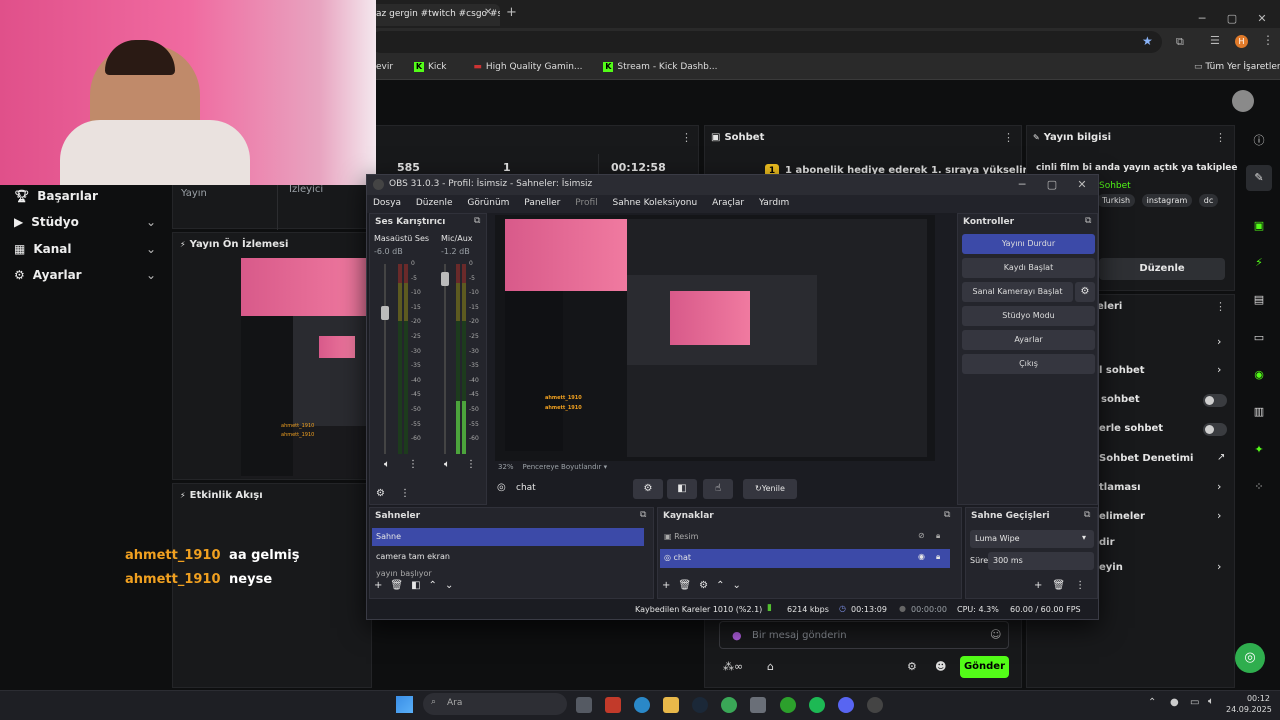 This screenshot has width=1280, height=720. I want to click on settings-item: sohbet, so click(1120, 399).